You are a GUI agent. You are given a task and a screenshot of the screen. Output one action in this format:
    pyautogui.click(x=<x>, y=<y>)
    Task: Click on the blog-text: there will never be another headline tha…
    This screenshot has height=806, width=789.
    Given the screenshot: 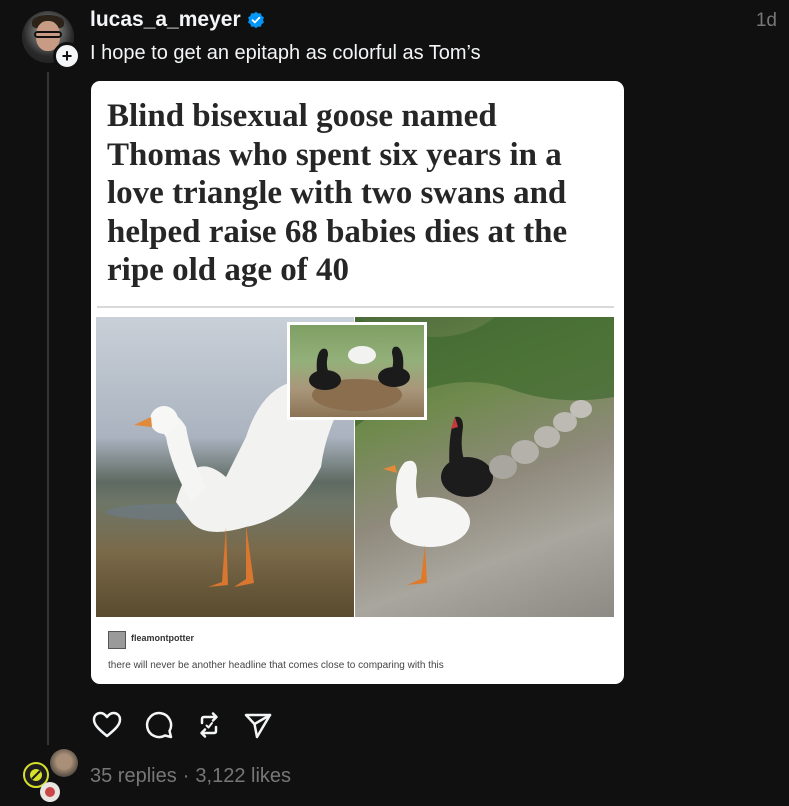 What is the action you would take?
    pyautogui.click(x=276, y=665)
    